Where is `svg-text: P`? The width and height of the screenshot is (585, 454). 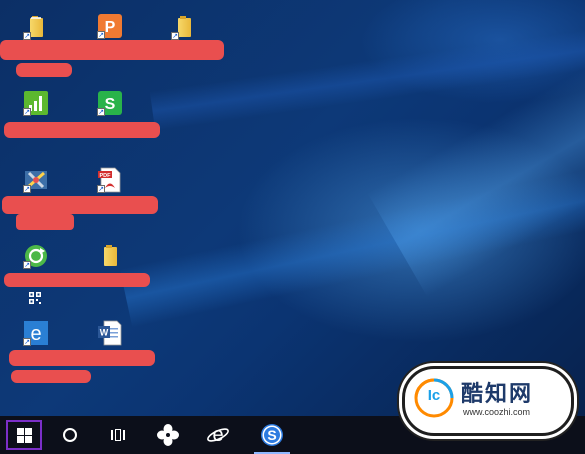
svg-text: P is located at coordinates (110, 27).